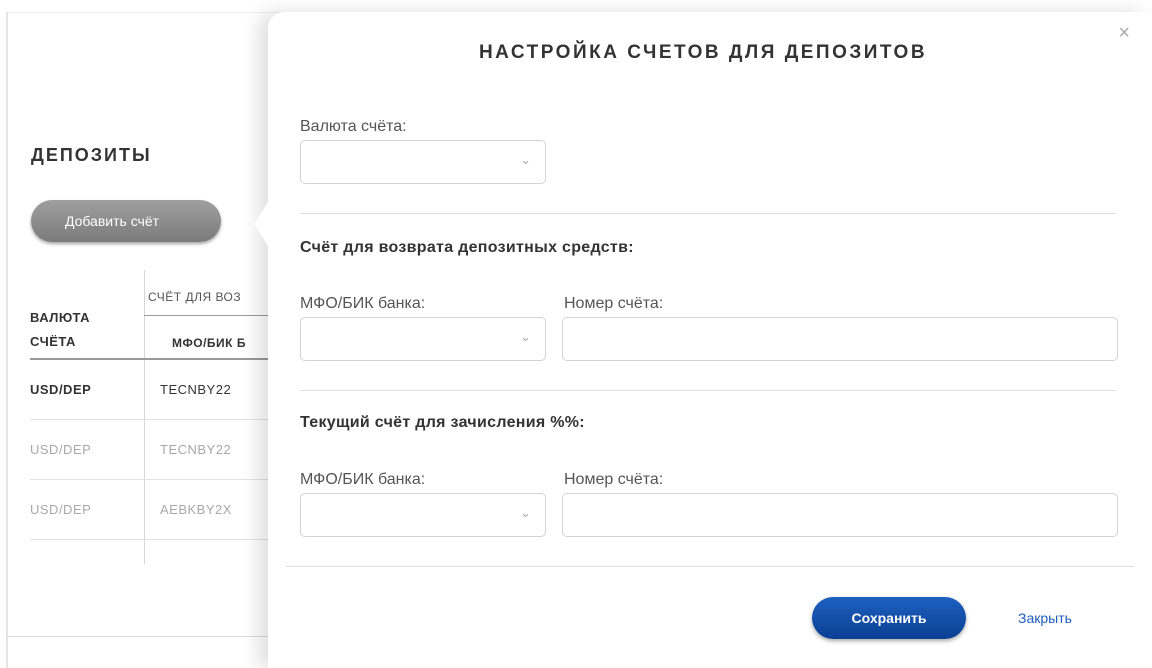 This screenshot has width=1152, height=668. What do you see at coordinates (155, 510) in the screenshot?
I see `table-row: USD/DEP AEBKBY2X` at bounding box center [155, 510].